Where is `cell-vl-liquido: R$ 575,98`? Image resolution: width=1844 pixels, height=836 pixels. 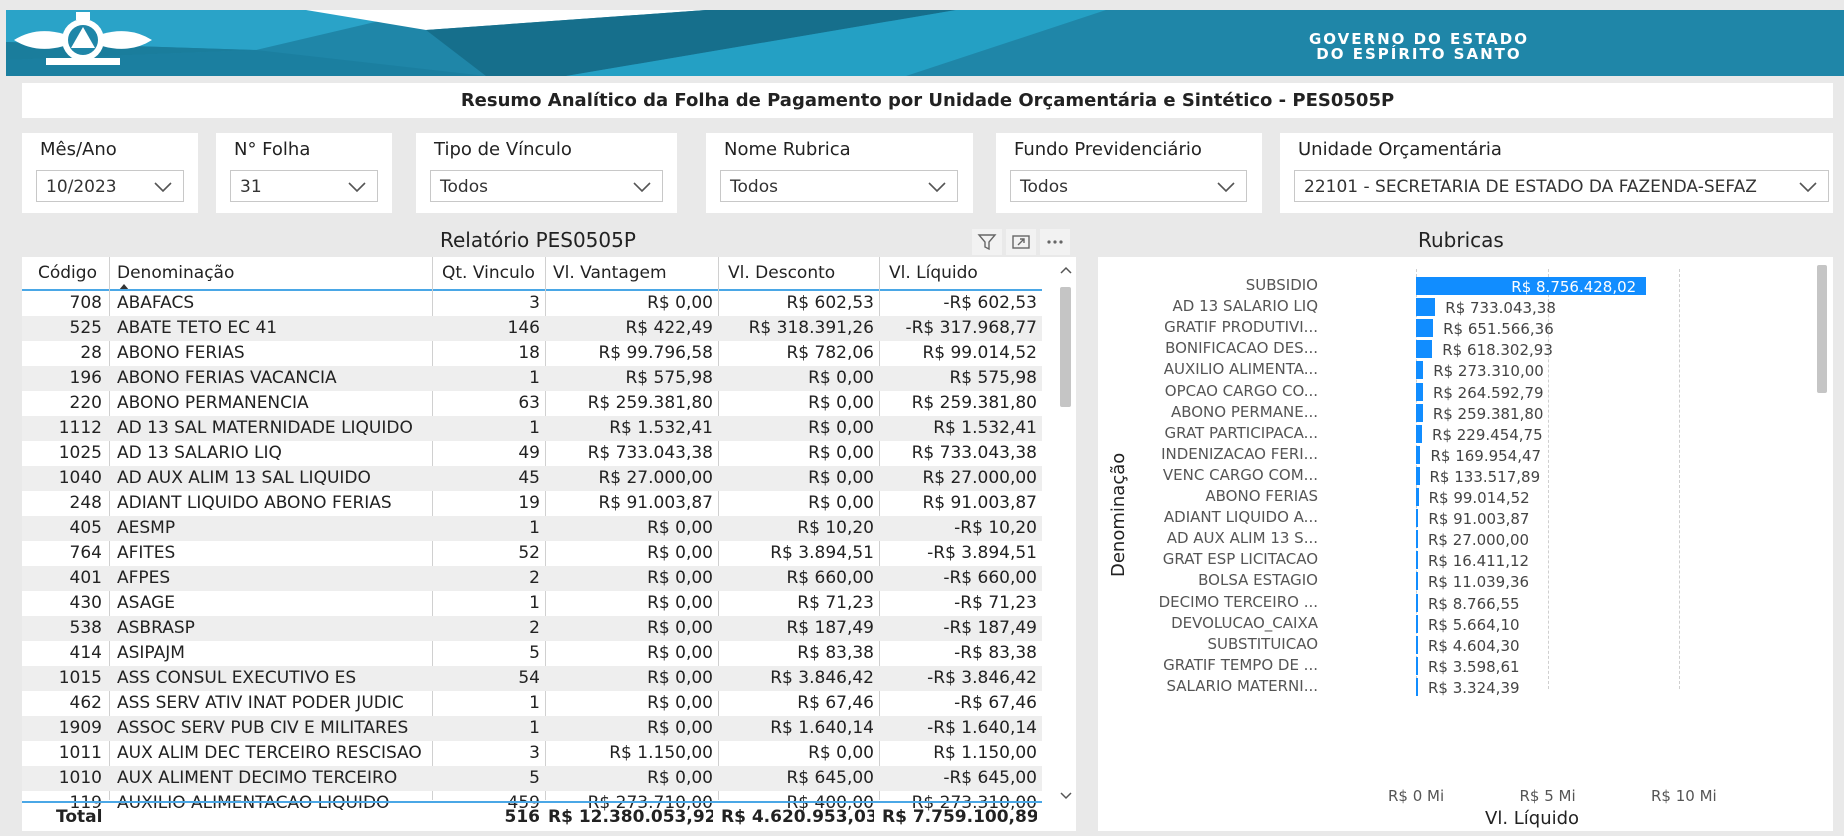 cell-vl-liquido: R$ 575,98 is located at coordinates (993, 378).